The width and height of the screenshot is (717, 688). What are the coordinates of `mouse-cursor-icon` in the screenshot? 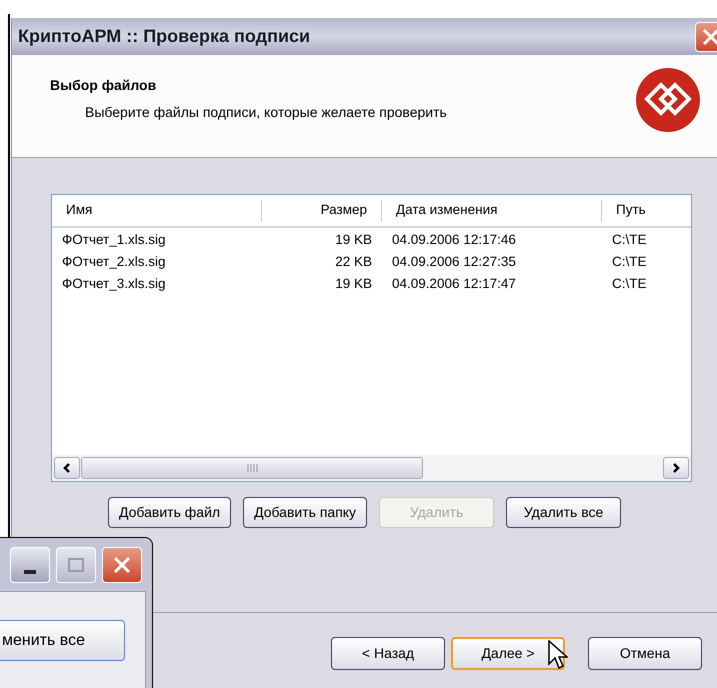 It's located at (558, 655).